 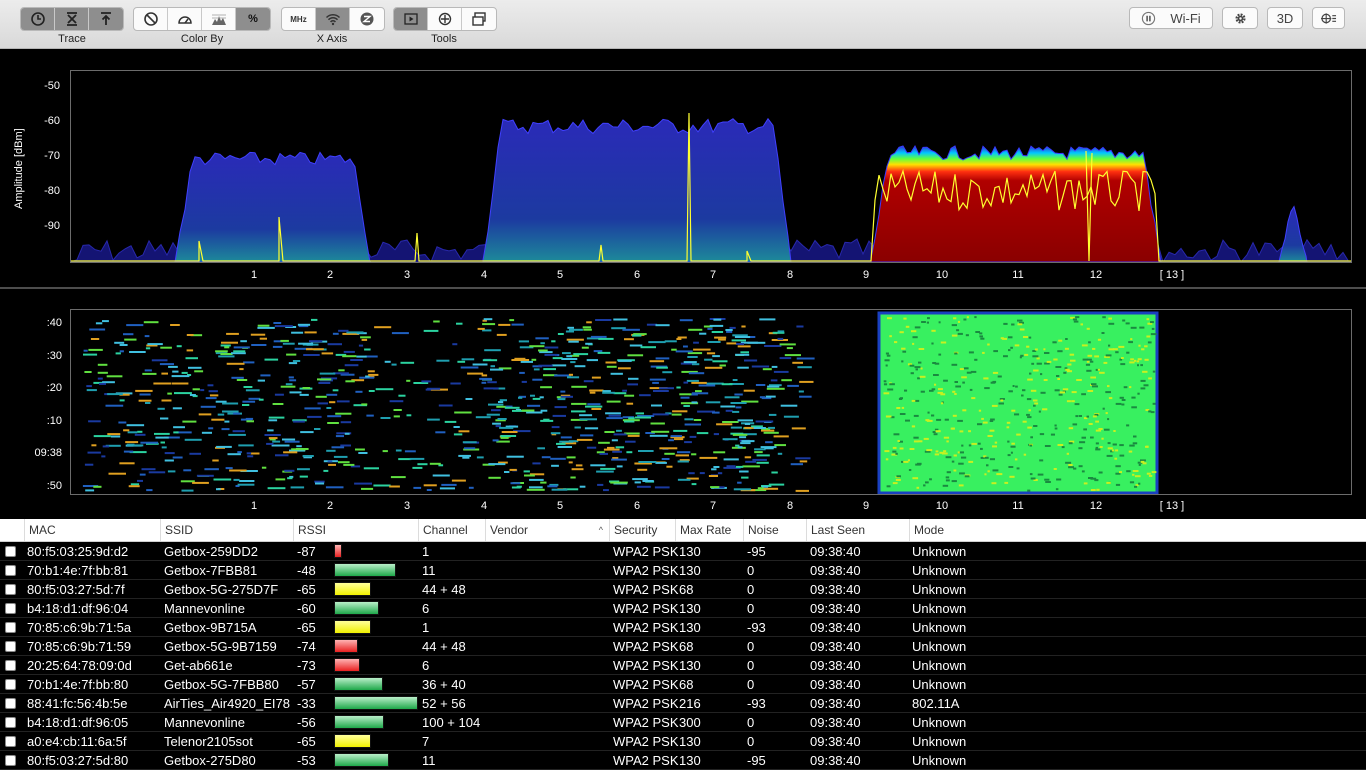 What do you see at coordinates (38, 19) in the screenshot?
I see `trace-history-button` at bounding box center [38, 19].